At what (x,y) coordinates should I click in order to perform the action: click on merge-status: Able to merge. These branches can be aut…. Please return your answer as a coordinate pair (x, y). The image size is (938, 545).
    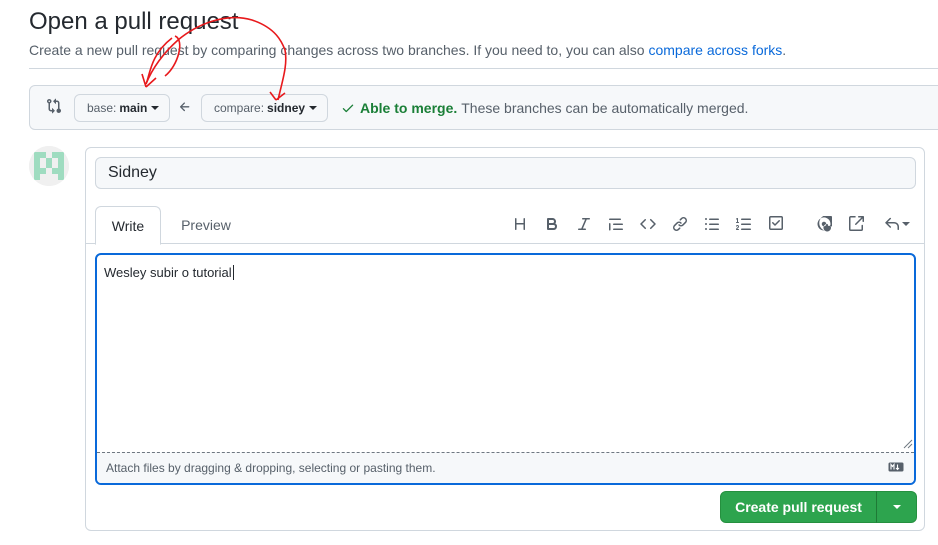
    Looking at the image, I should click on (544, 108).